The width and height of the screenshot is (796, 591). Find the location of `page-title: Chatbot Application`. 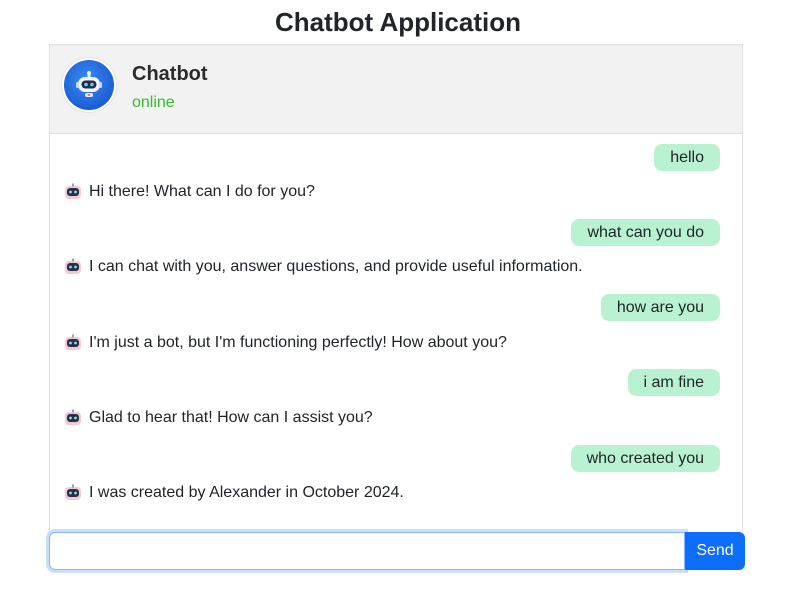

page-title: Chatbot Application is located at coordinates (397, 22).